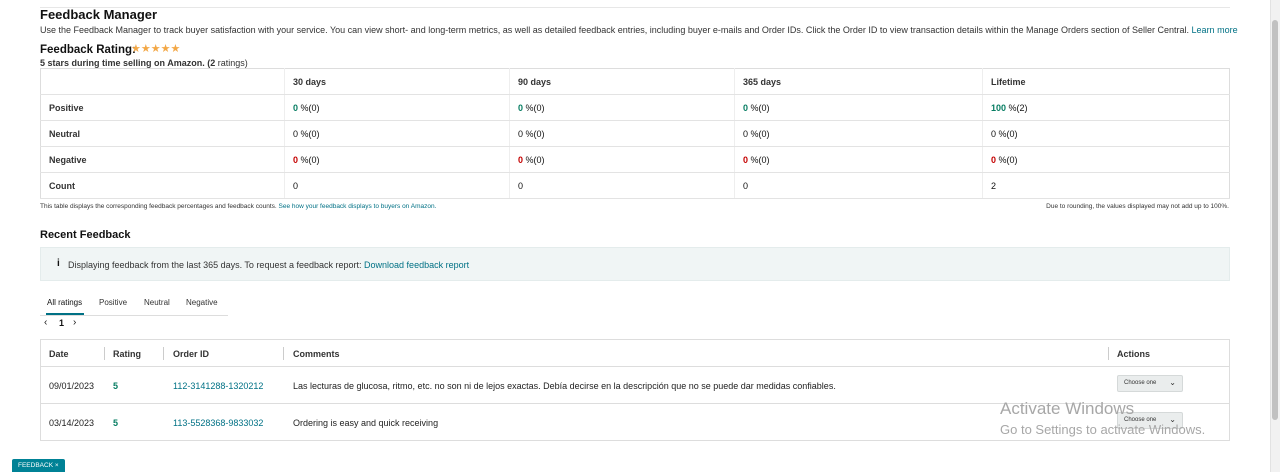  What do you see at coordinates (162, 133) in the screenshot?
I see `row-label: Neutral` at bounding box center [162, 133].